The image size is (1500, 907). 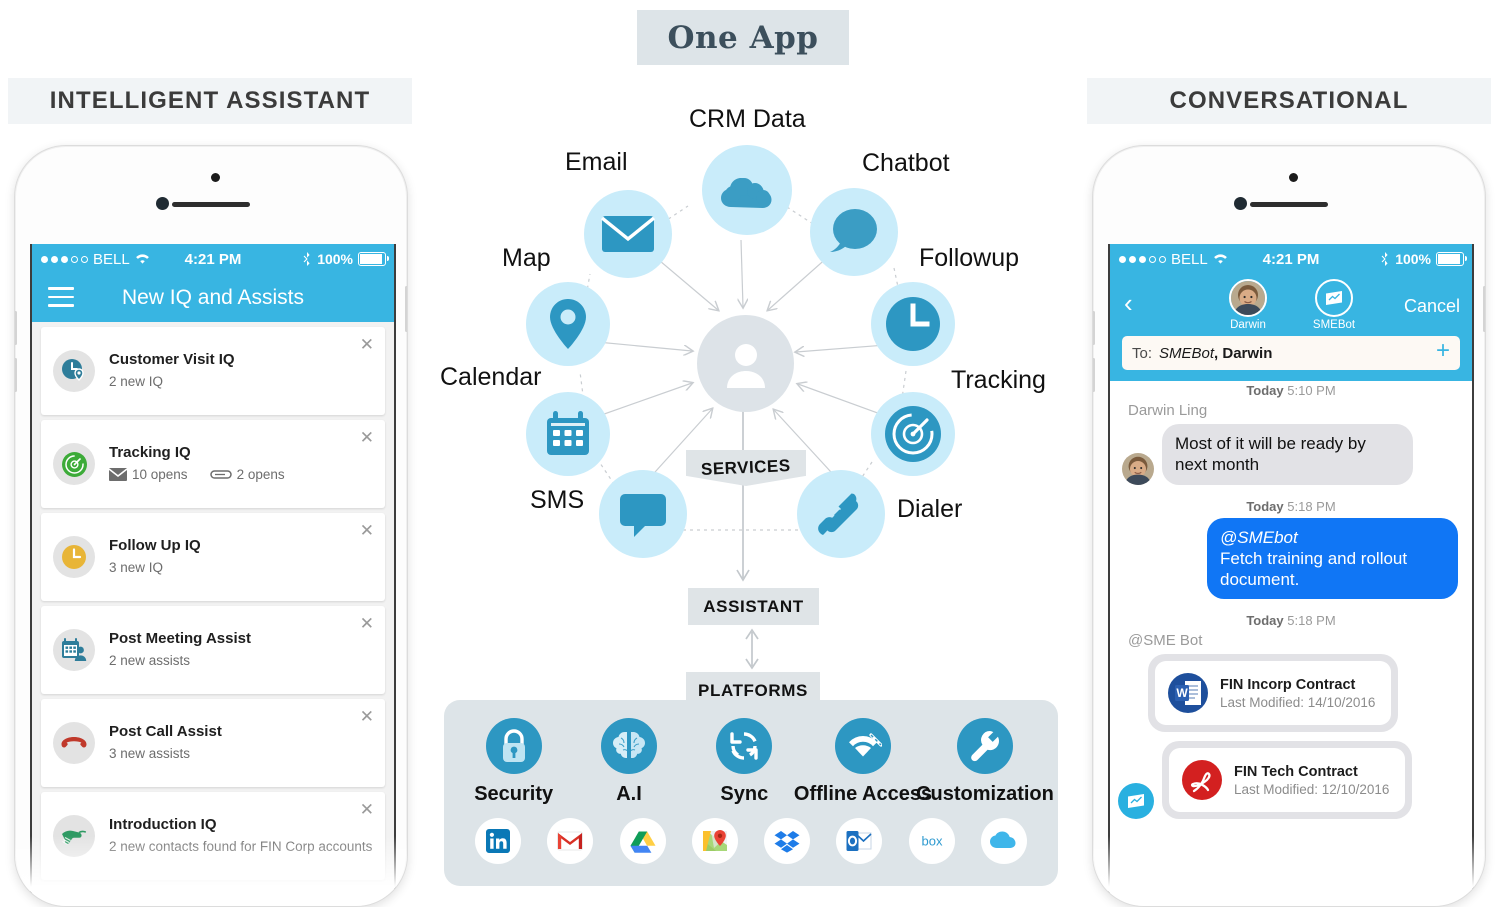 I want to click on list-item: Post Call Assist 3 new assists ✕, so click(x=213, y=743).